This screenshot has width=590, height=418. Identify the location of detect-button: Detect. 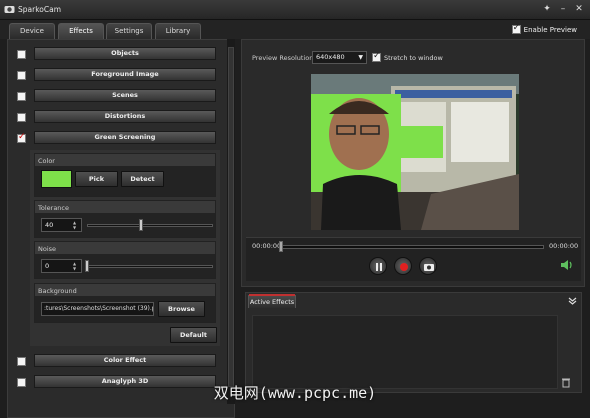
(142, 179).